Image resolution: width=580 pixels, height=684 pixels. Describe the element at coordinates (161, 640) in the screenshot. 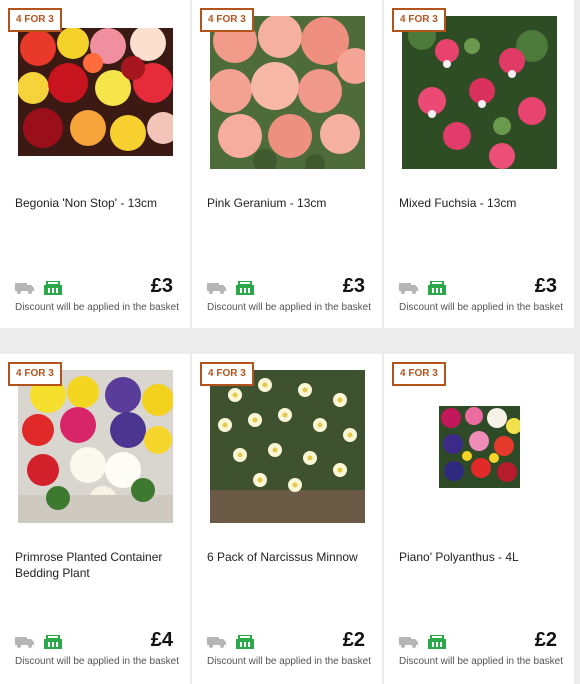

I see `product-price: £4` at that location.